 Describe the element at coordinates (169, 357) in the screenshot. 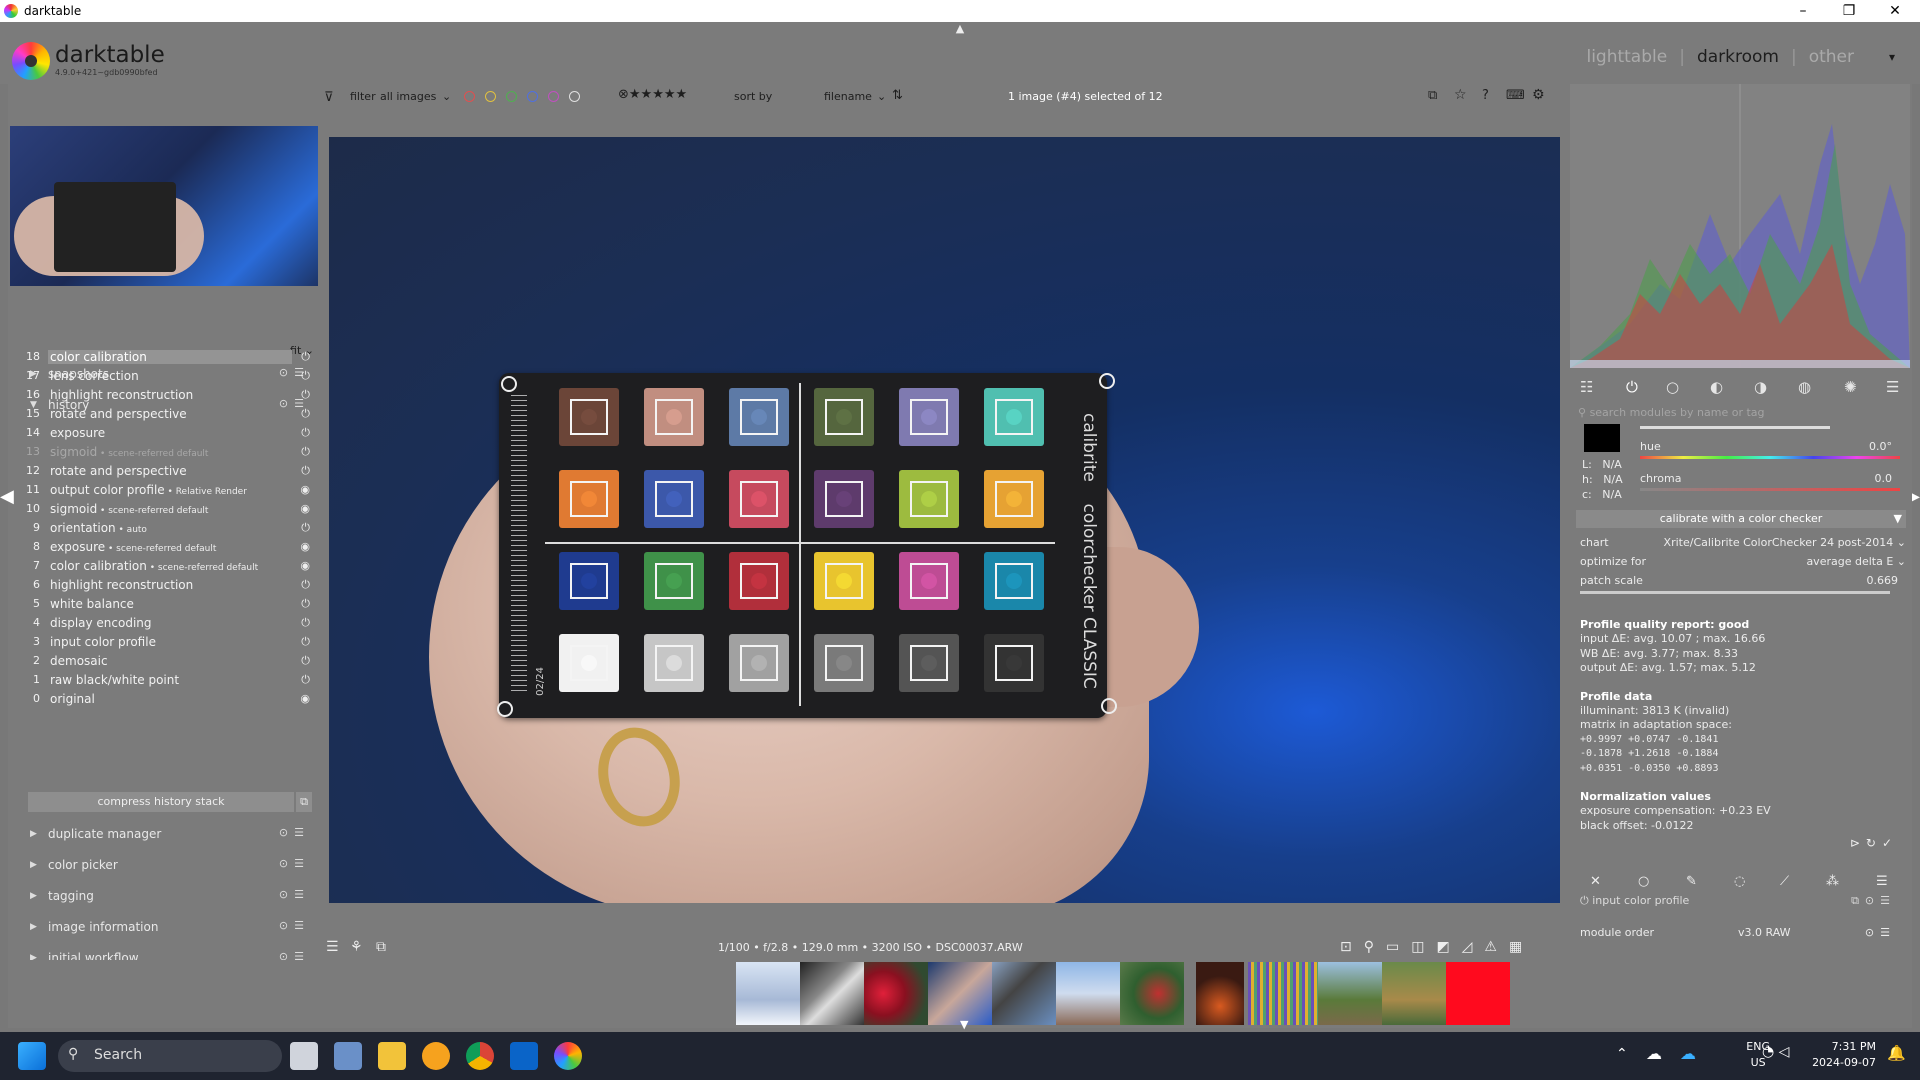

I see `history-item: 18 color calibration ⏻` at that location.